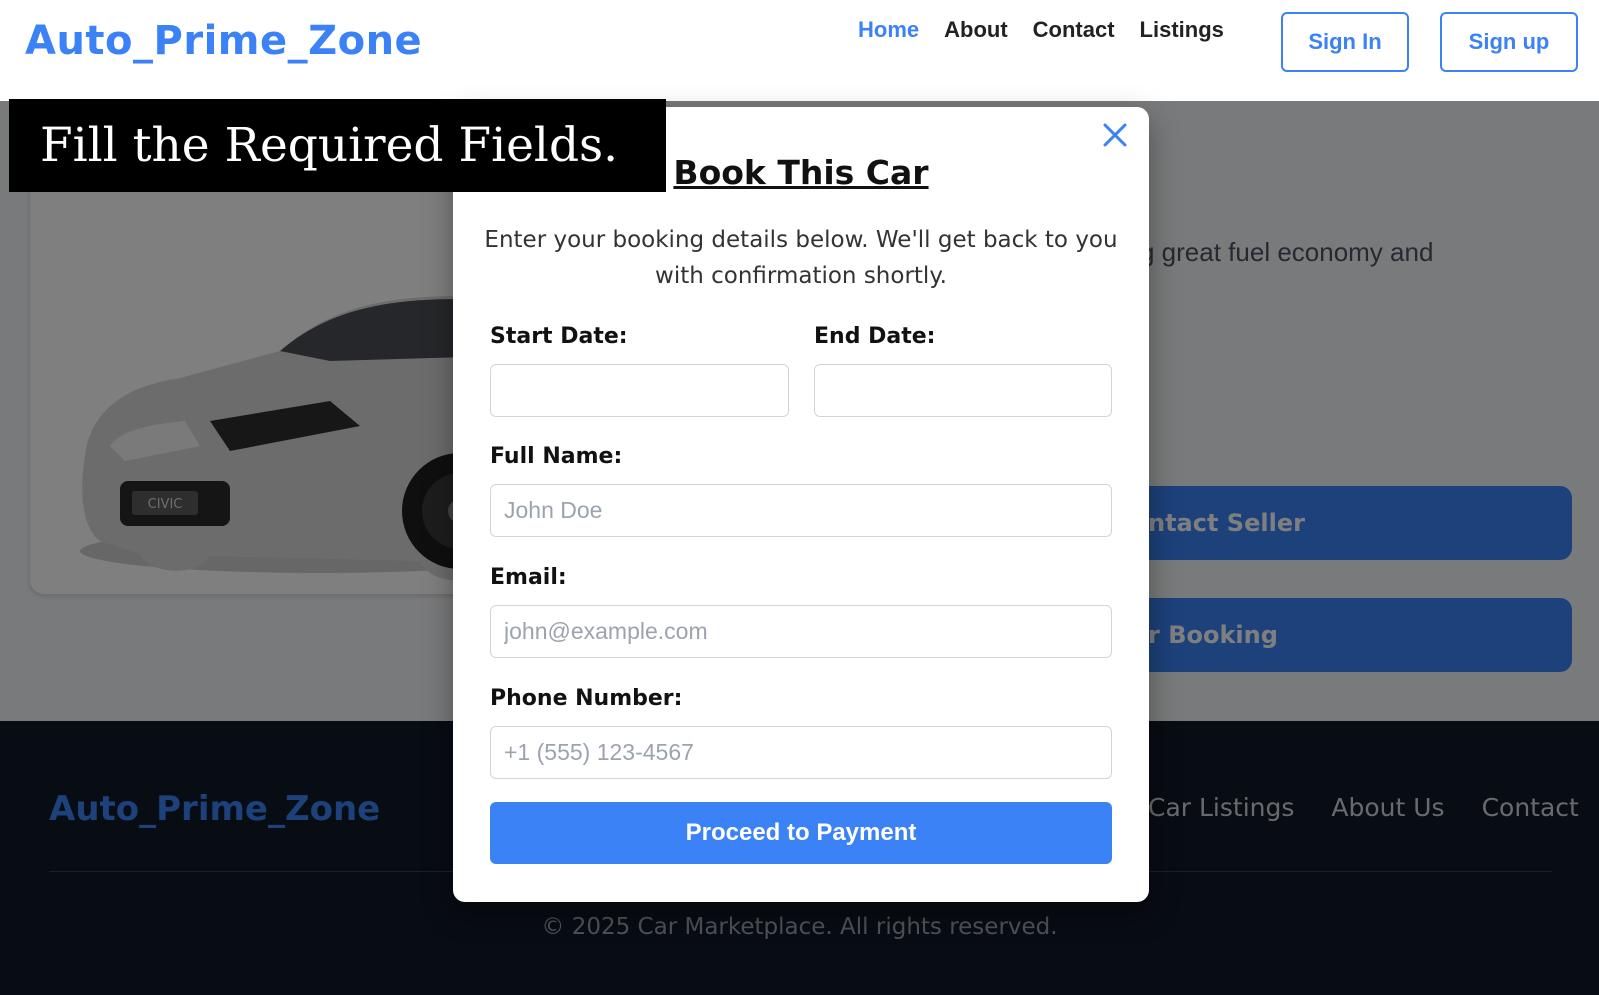 This screenshot has height=995, width=1599. What do you see at coordinates (1345, 42) in the screenshot?
I see `sign-in-button: Sign In` at bounding box center [1345, 42].